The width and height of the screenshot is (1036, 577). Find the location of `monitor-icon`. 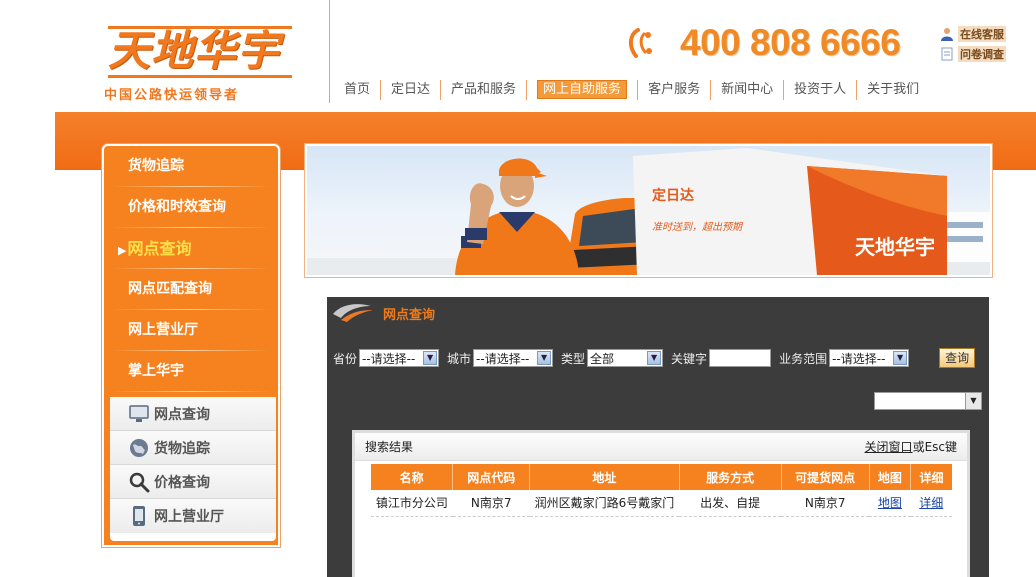

monitor-icon is located at coordinates (139, 413).